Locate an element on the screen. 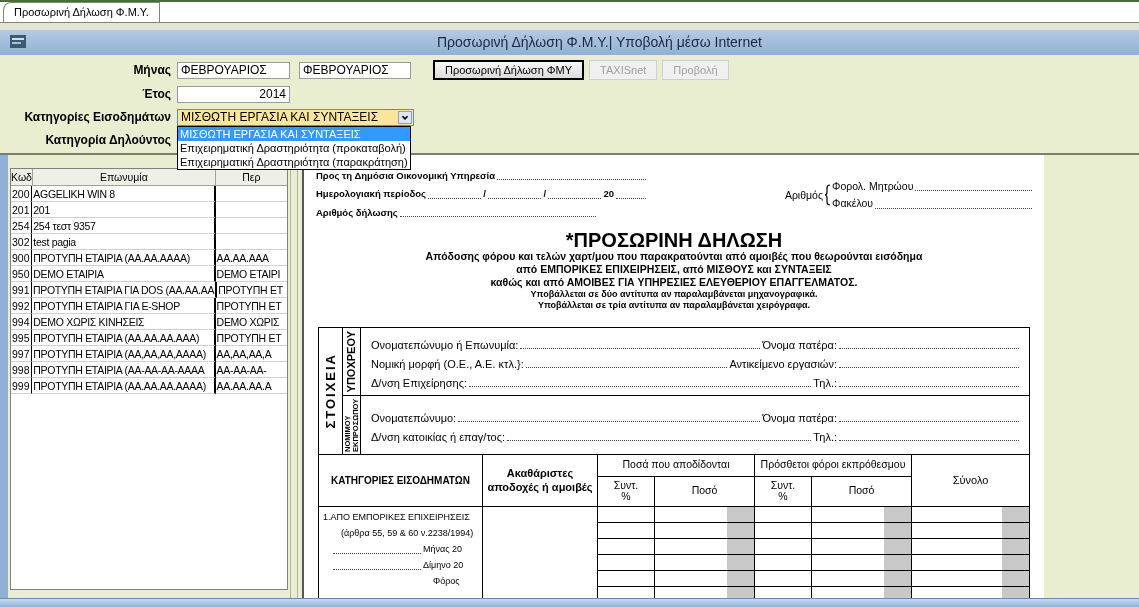  month-to-field: ΦΕΒΡΟΥΑΡΙΟΣ is located at coordinates (355, 70).